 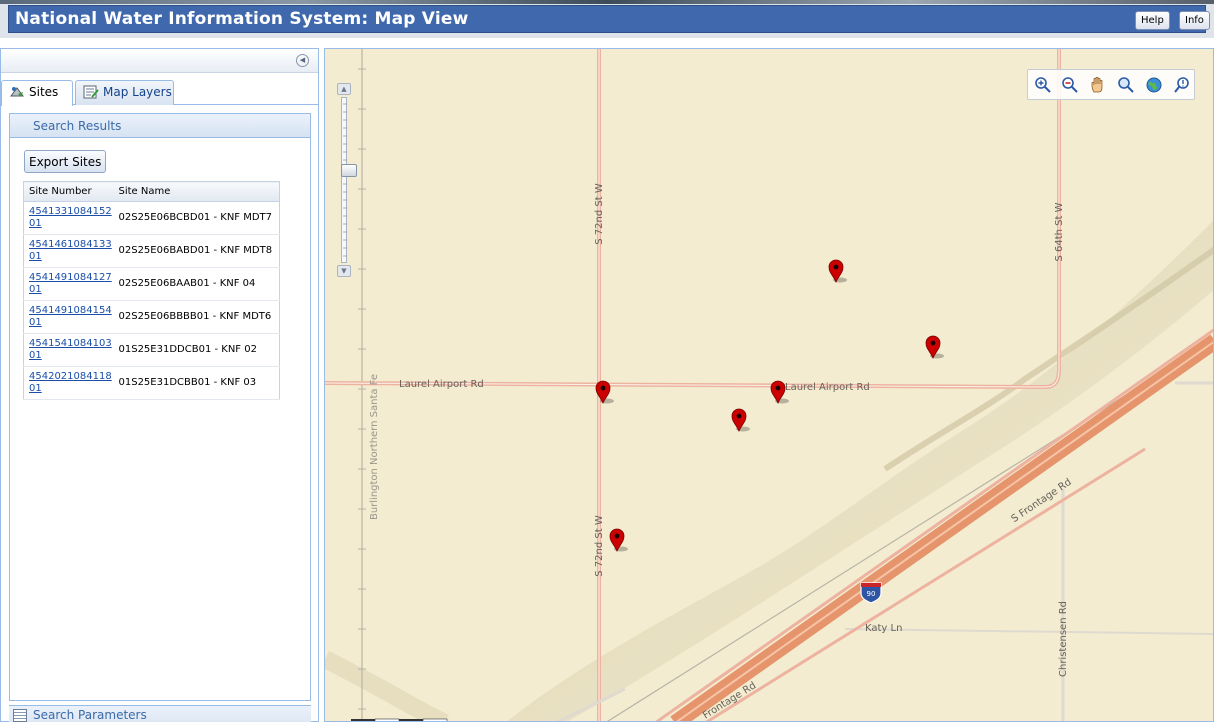 What do you see at coordinates (137, 92) in the screenshot?
I see `tab-map-layers-label: Map Layers` at bounding box center [137, 92].